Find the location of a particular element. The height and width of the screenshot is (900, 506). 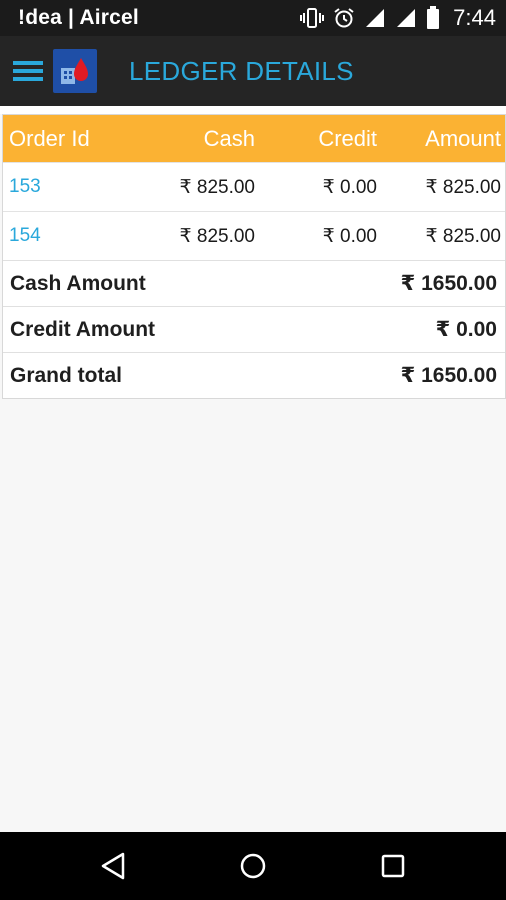

table-header: Order Id Cash Credit Amount is located at coordinates (254, 138).